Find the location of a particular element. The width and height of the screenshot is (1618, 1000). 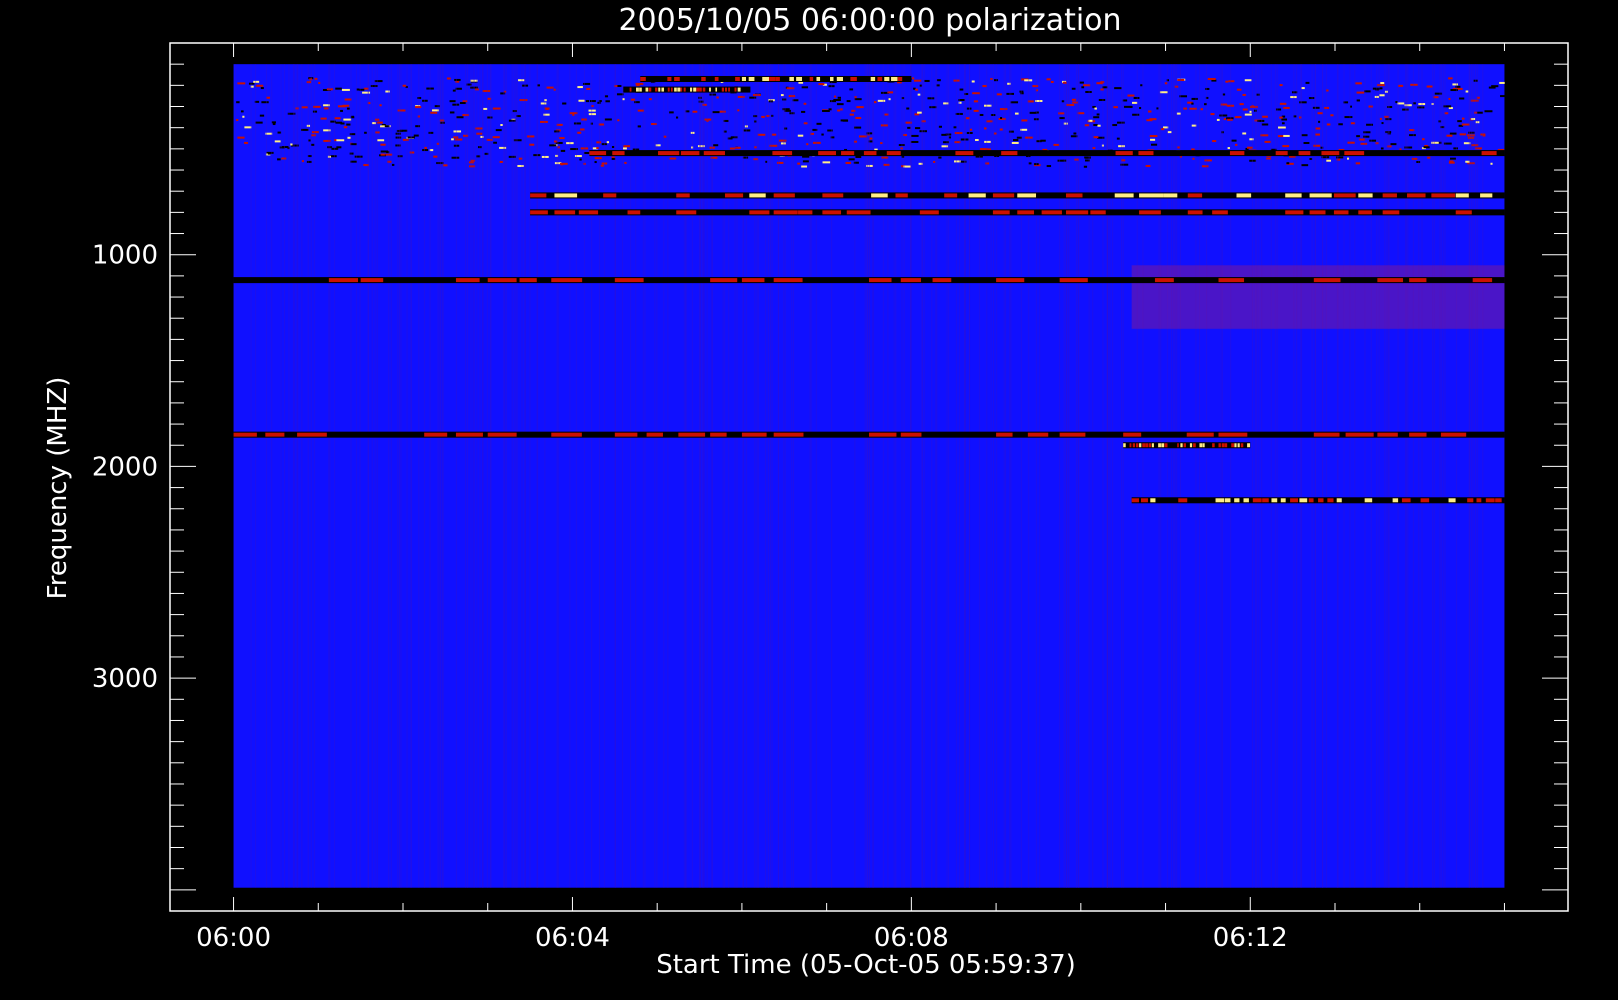

x-tick-label: 06:04 is located at coordinates (572, 938).